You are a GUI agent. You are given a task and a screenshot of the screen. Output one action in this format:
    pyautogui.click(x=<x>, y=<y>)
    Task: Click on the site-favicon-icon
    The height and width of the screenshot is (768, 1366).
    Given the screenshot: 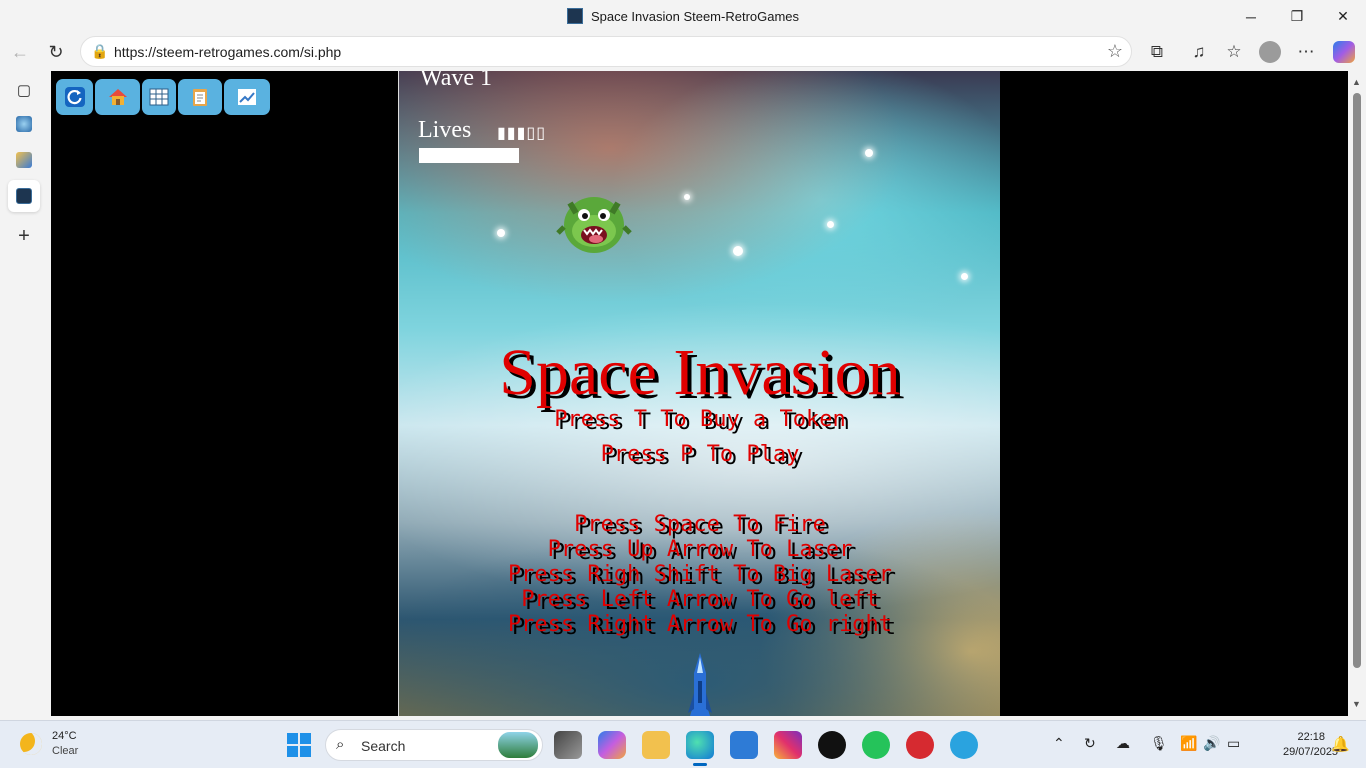 What is the action you would take?
    pyautogui.click(x=574, y=16)
    